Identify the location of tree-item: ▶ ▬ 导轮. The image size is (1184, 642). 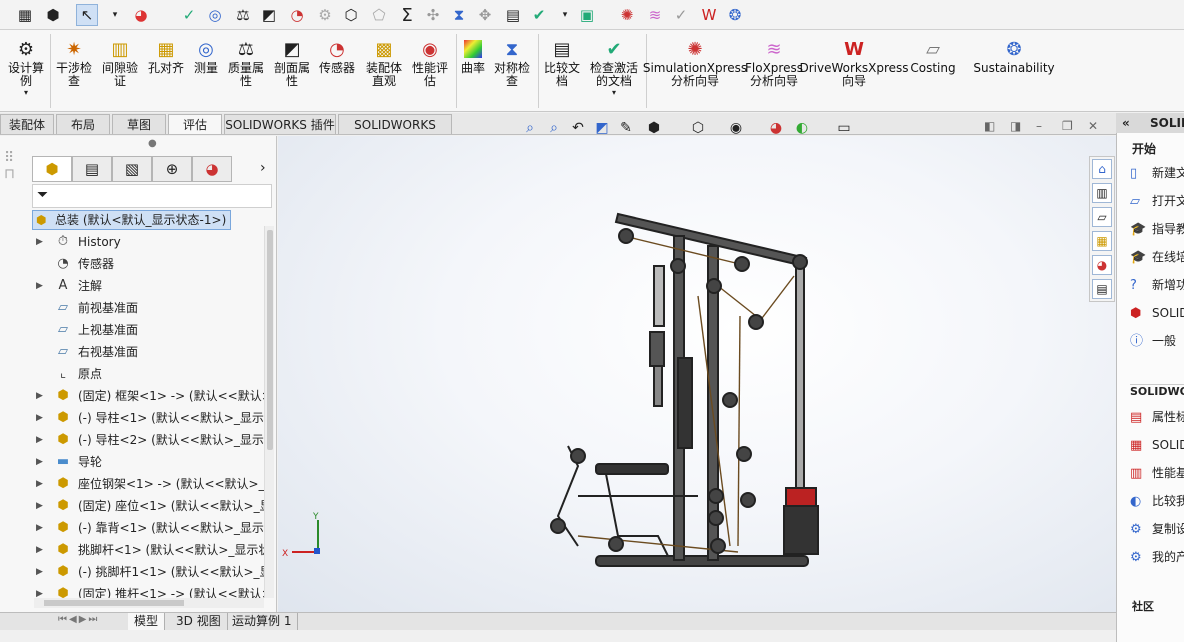
(148, 462).